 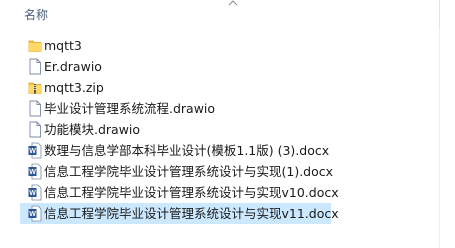 I want to click on list-item-selected: W 信息工程学院毕业设计管理系统设计与实现v11.docx, so click(x=179, y=213).